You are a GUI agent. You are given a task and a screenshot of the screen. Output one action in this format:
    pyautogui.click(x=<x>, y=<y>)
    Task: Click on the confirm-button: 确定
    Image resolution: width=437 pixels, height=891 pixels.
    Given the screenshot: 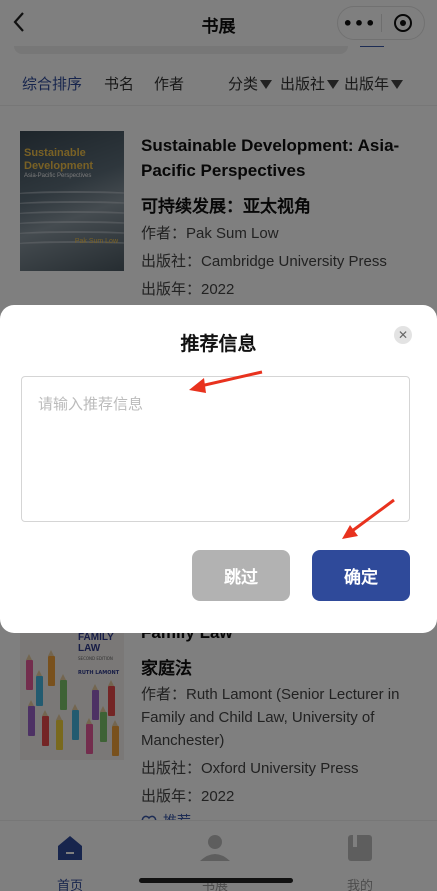 What is the action you would take?
    pyautogui.click(x=361, y=575)
    